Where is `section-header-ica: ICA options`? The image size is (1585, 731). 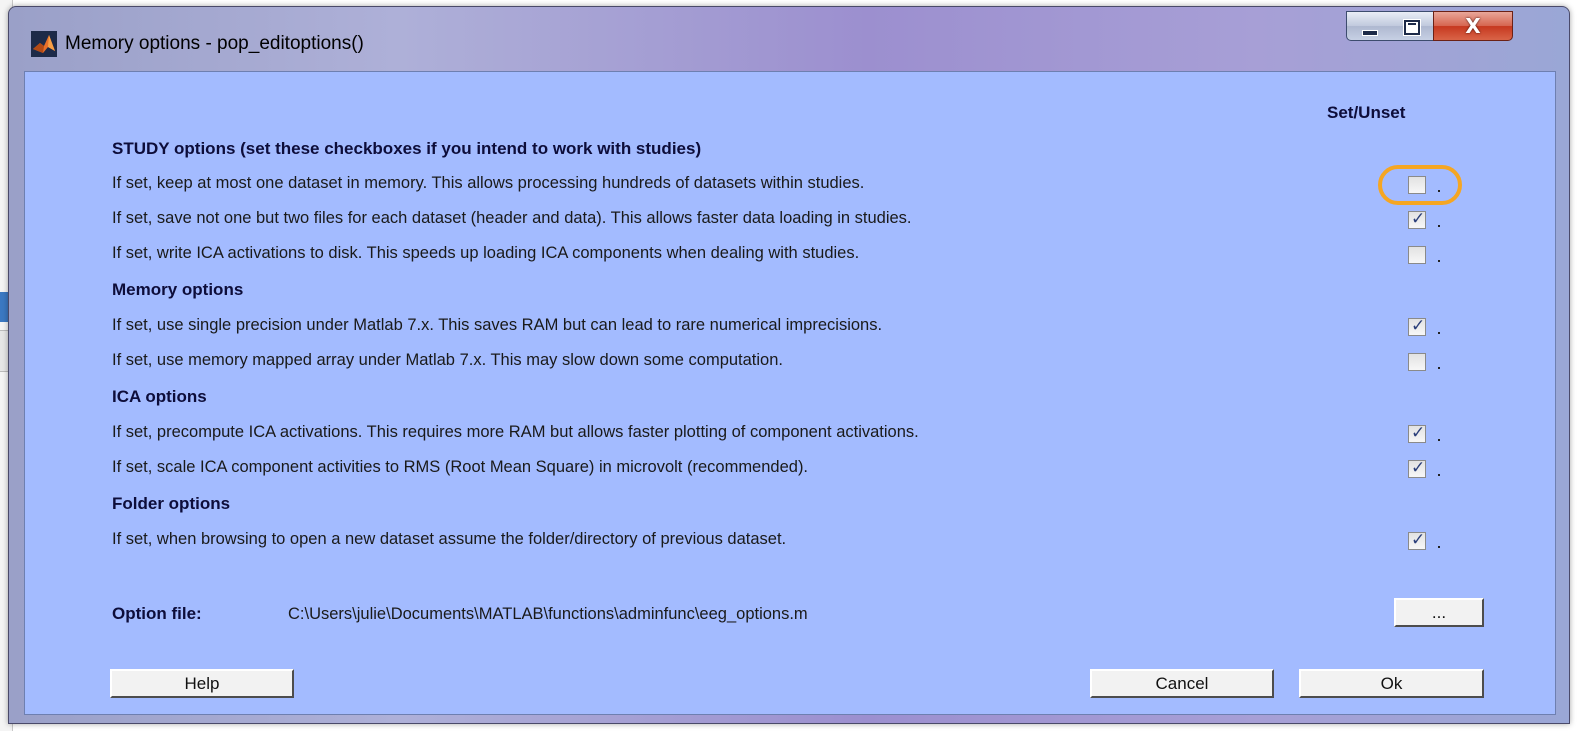
section-header-ica: ICA options is located at coordinates (159, 396).